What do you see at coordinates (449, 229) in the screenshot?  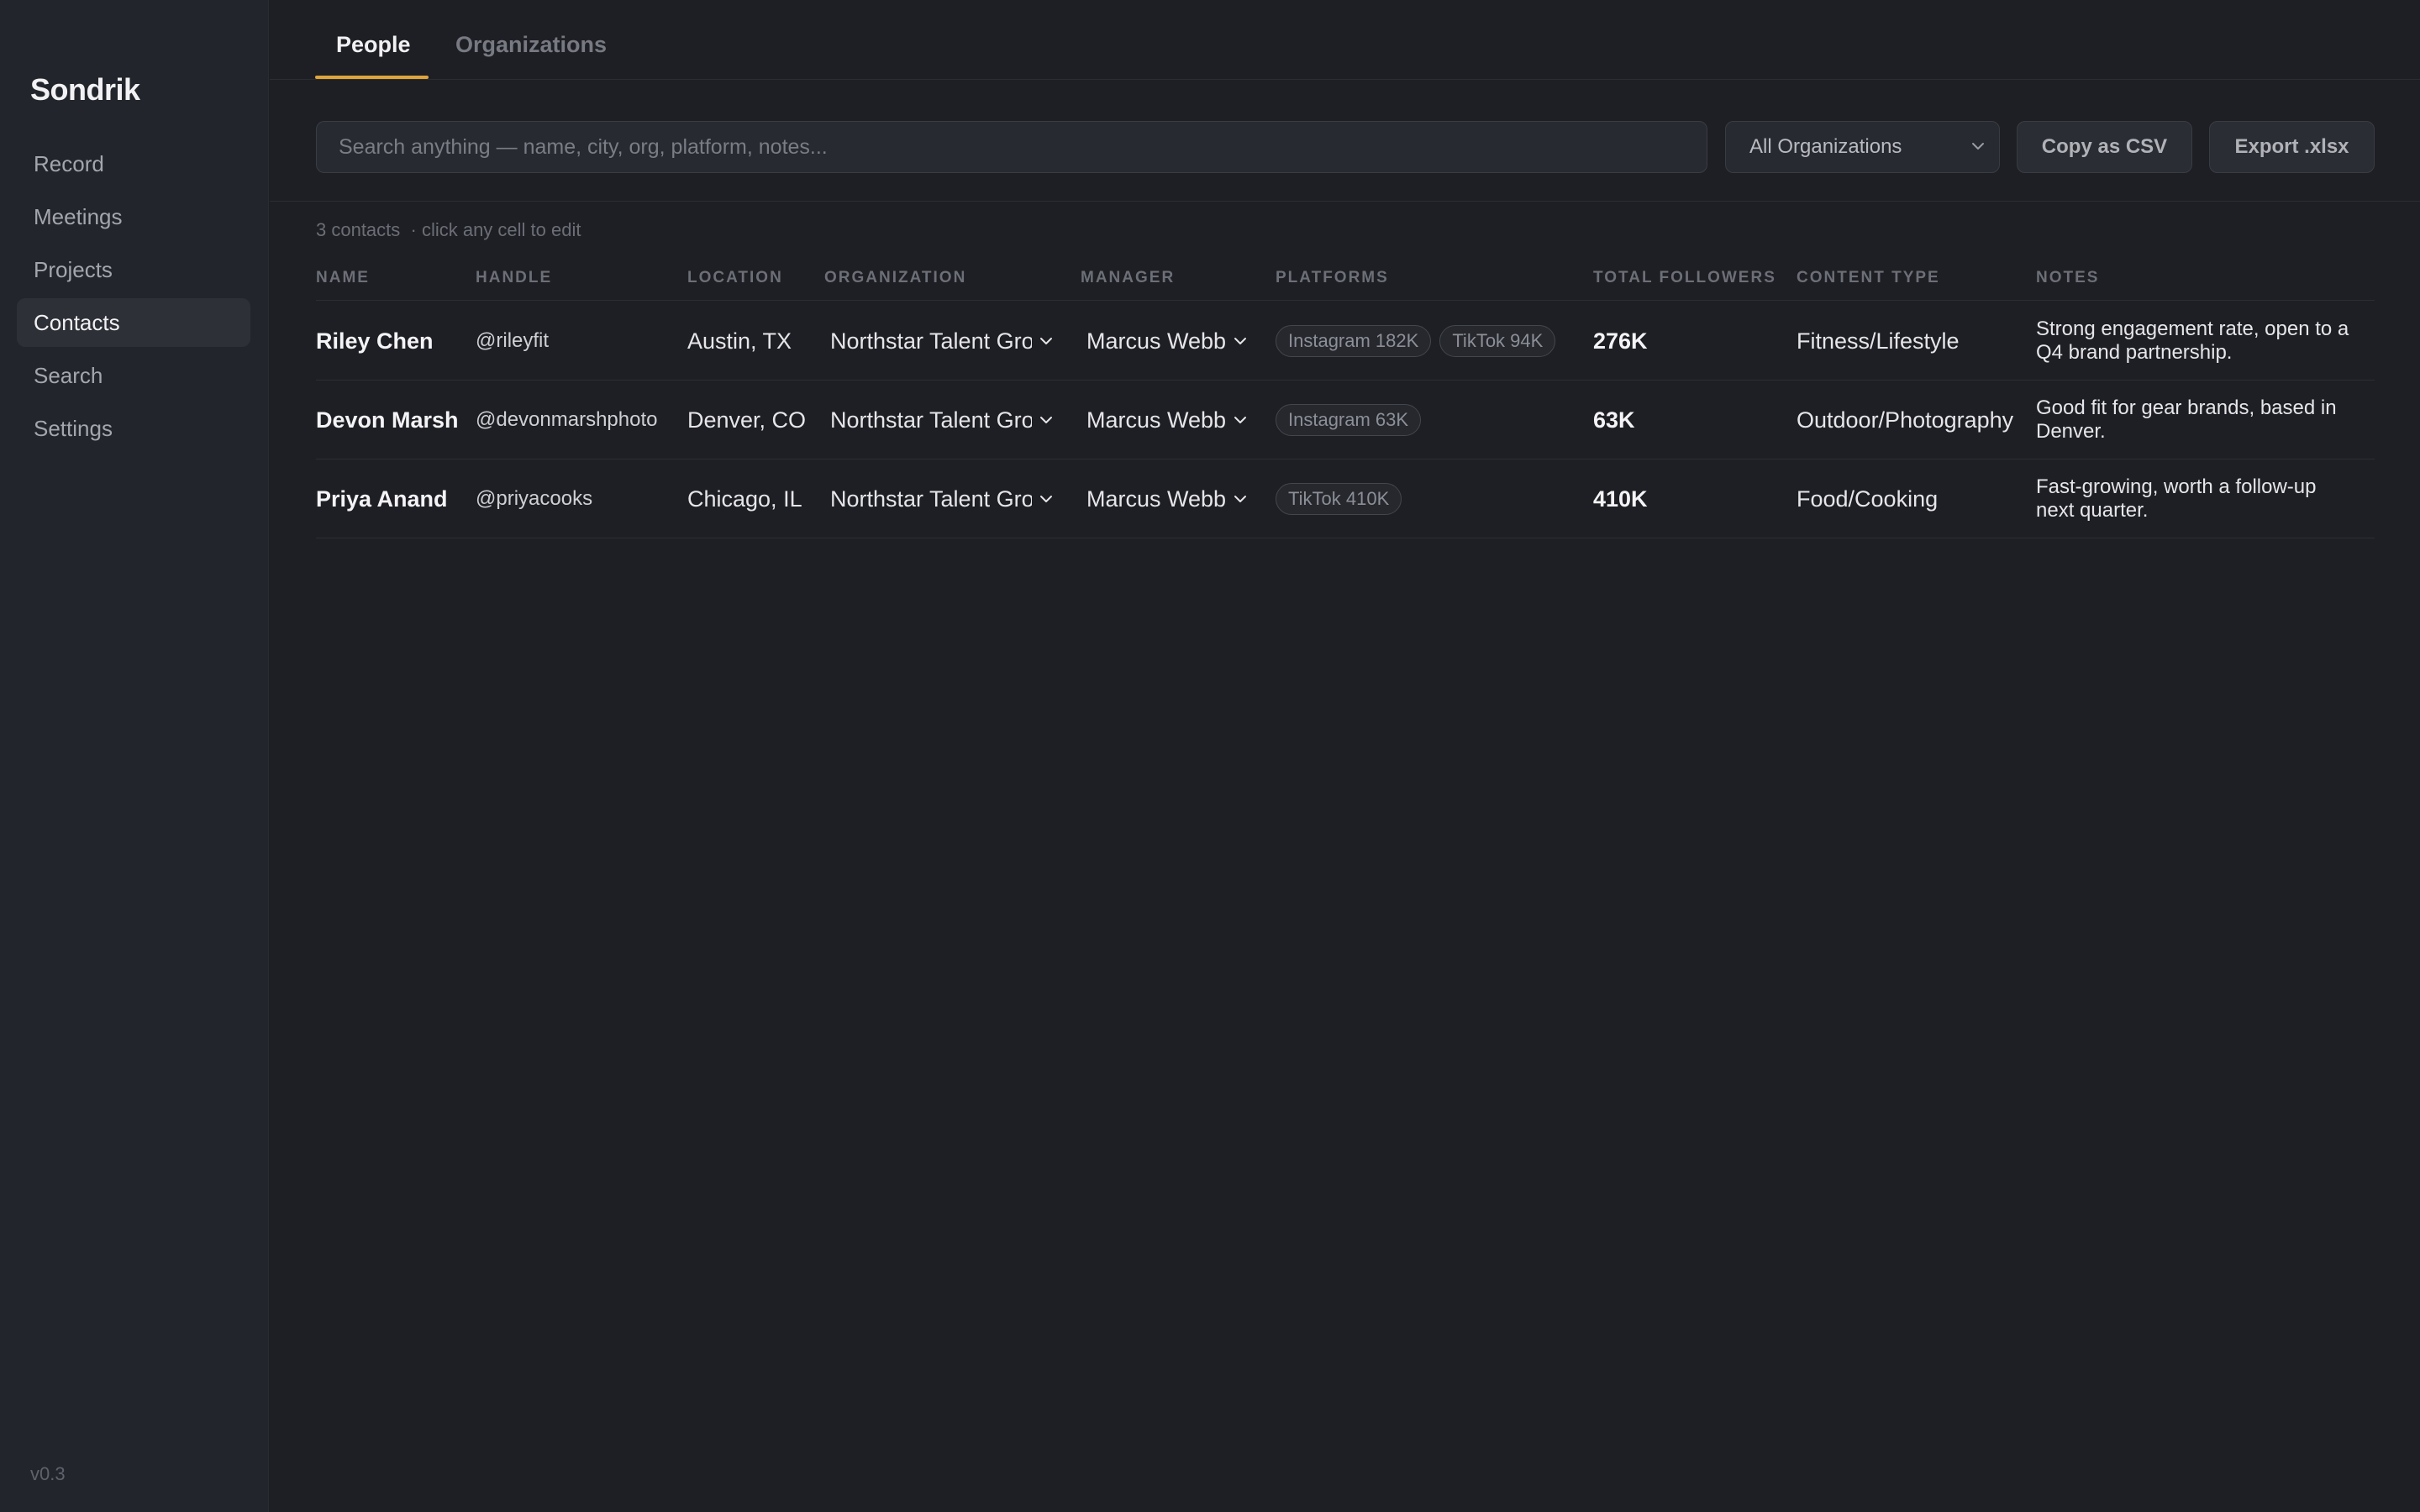 I see `contacts-summary: 3 contacts · click any cell to edit` at bounding box center [449, 229].